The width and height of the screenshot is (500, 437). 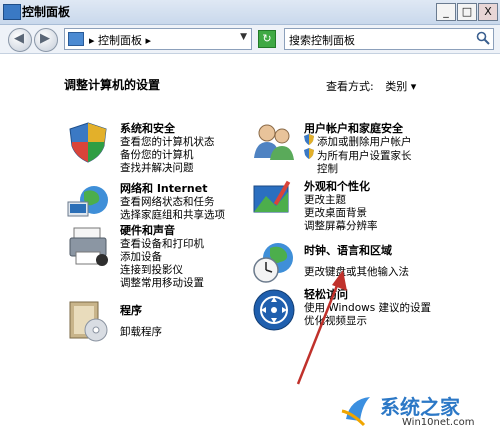 What do you see at coordinates (355, 412) in the screenshot?
I see `windows-logo-icon` at bounding box center [355, 412].